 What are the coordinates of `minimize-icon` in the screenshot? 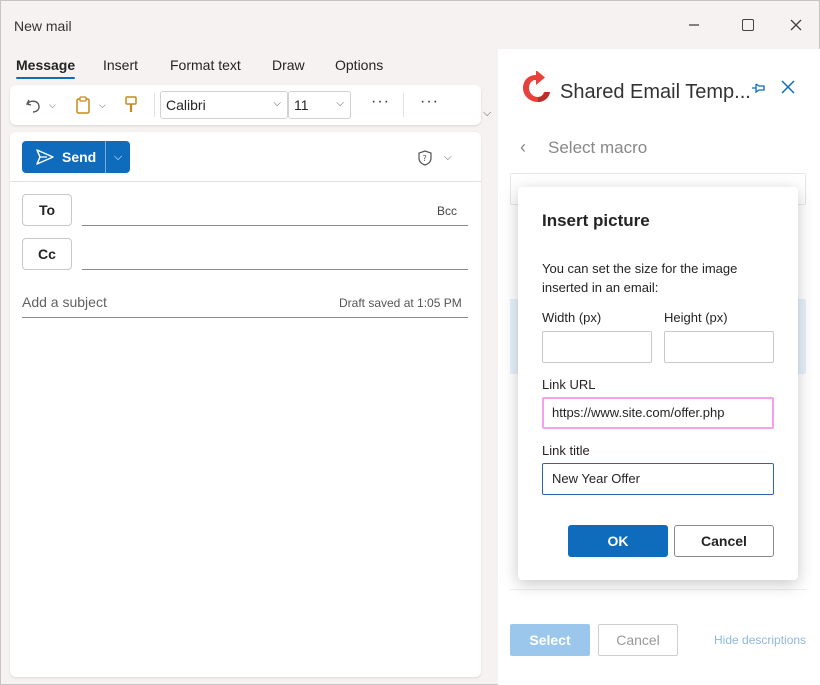 It's located at (694, 25).